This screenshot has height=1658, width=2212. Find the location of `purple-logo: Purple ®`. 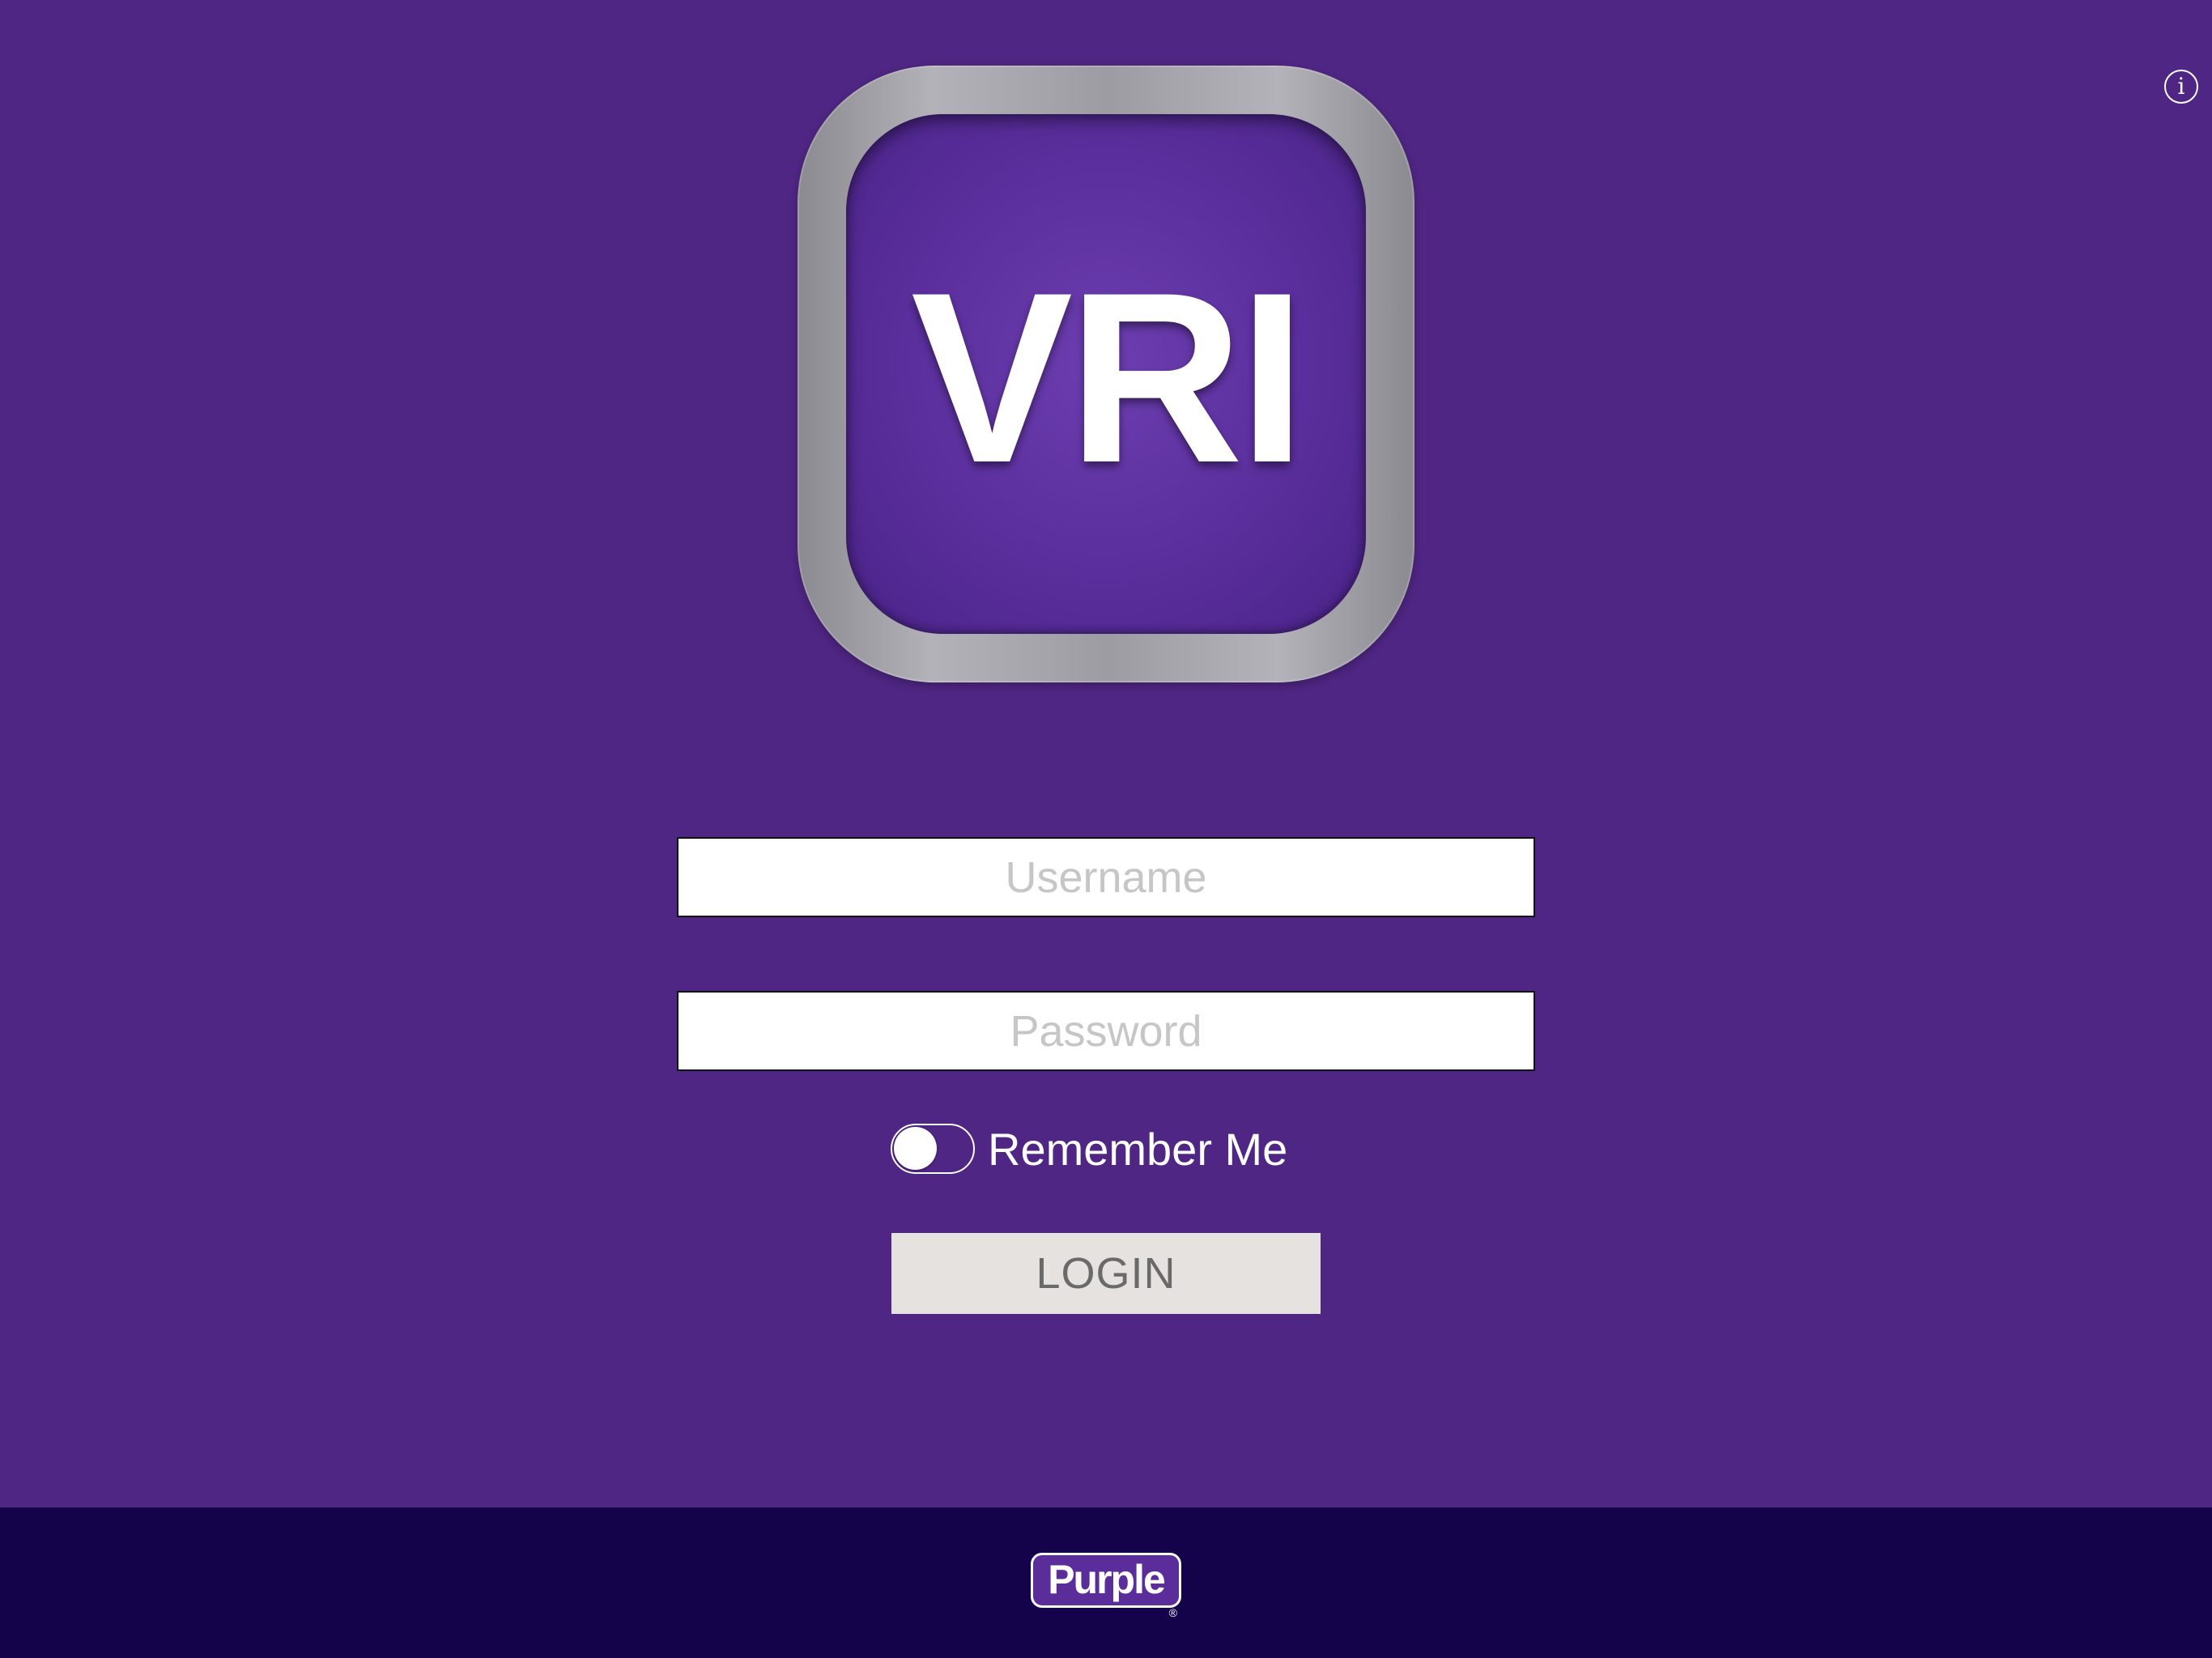

purple-logo: Purple ® is located at coordinates (1106, 1585).